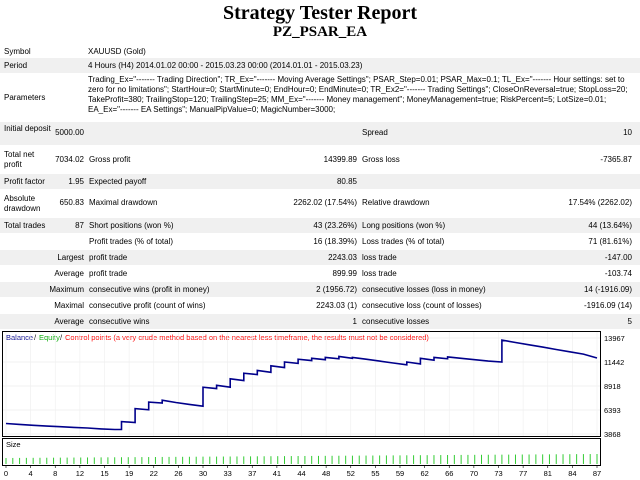 Image resolution: width=640 pixels, height=480 pixels. Describe the element at coordinates (24, 181) in the screenshot. I see `profit-factor-label: Profit factor` at that location.